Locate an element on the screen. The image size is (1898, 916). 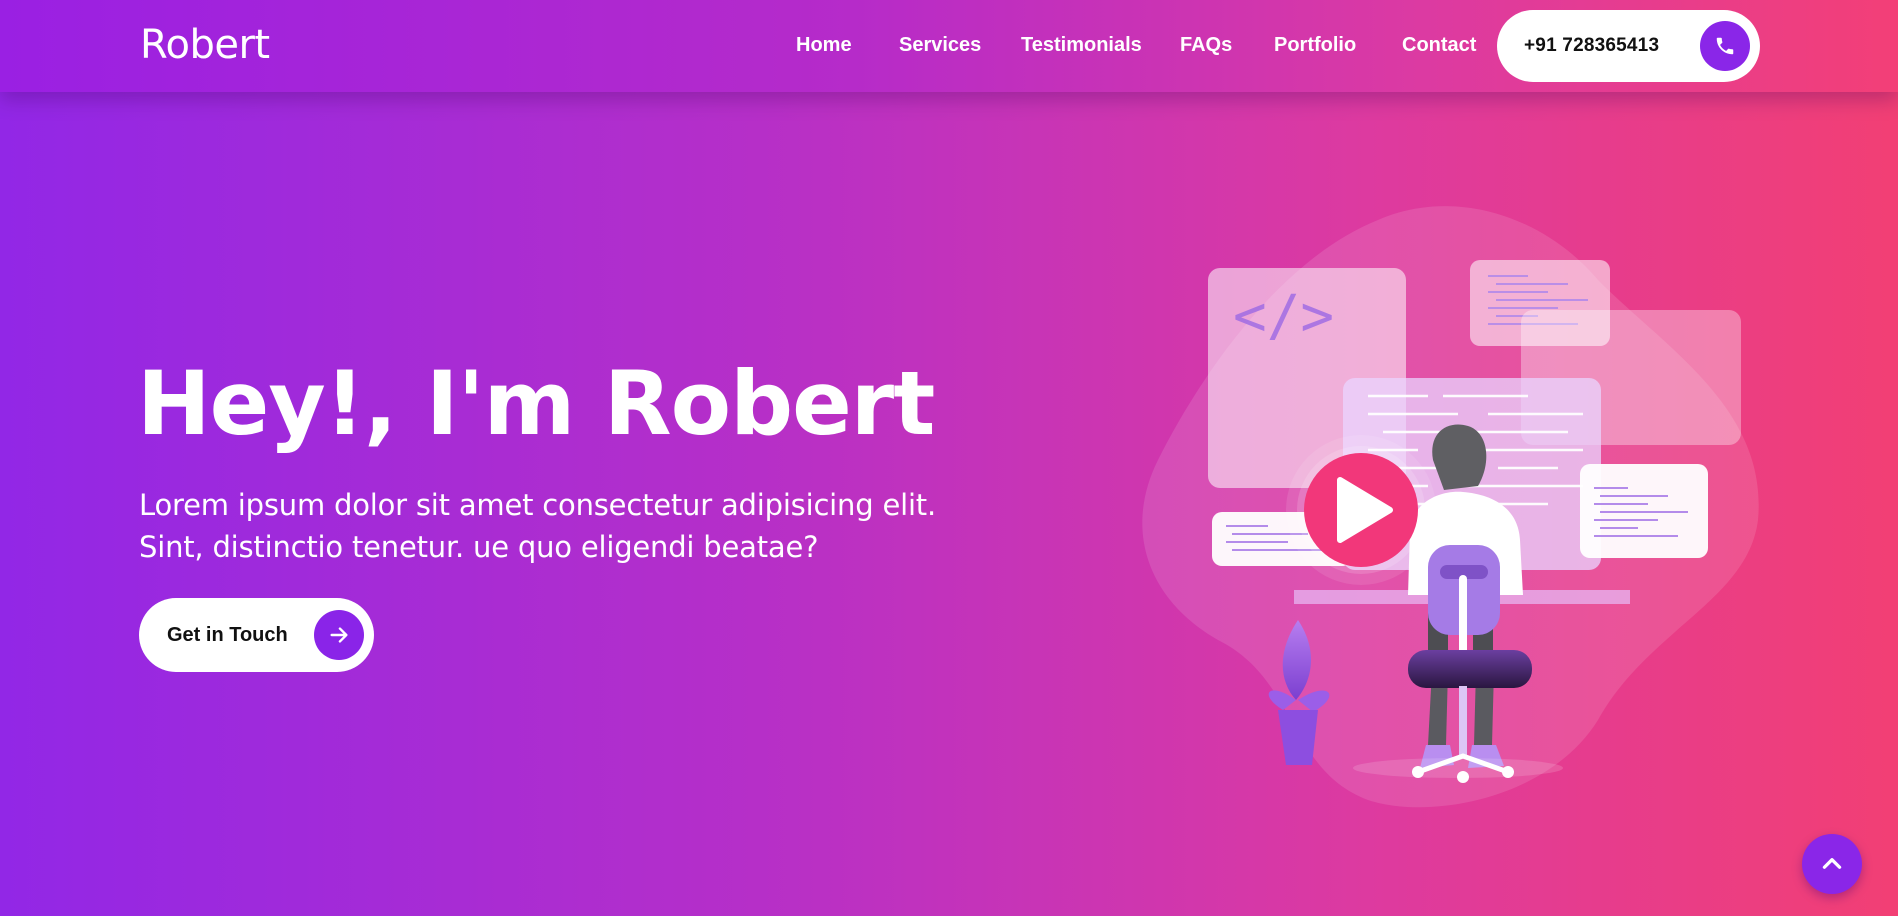
nav-link-testimonials: Testimonials is located at coordinates (1081, 45).